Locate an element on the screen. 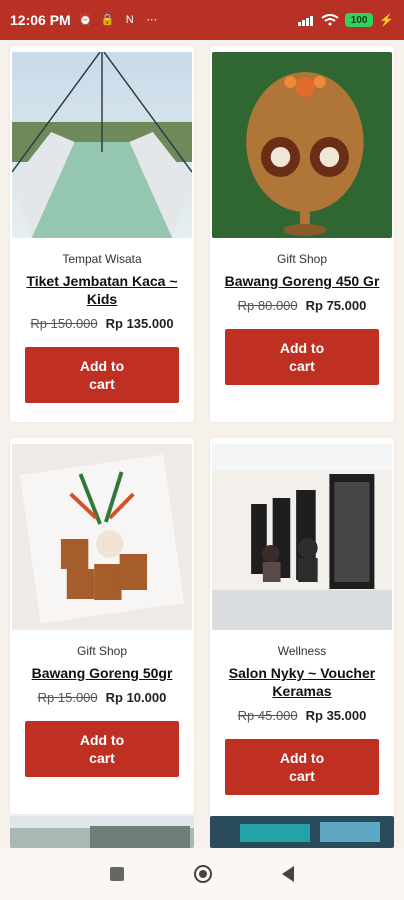  battery-level: 100 is located at coordinates (359, 20).